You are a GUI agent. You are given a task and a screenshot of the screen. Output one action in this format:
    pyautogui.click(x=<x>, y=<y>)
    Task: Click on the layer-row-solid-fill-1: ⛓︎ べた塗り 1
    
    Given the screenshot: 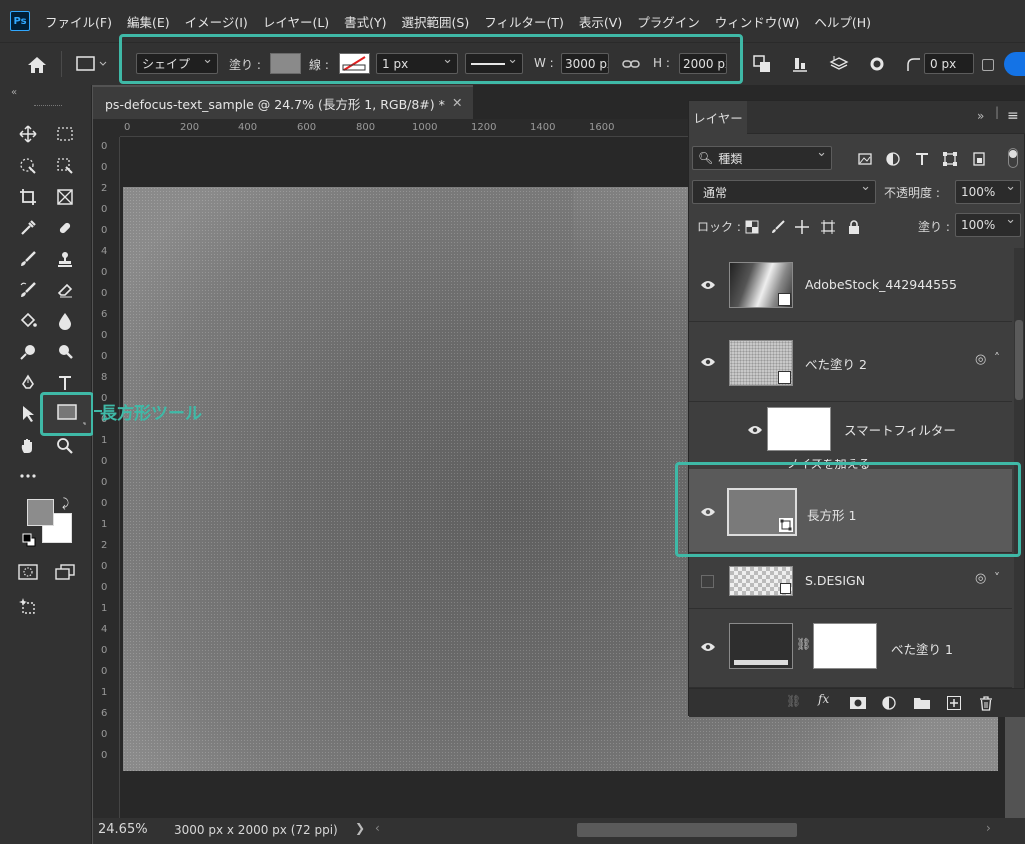 What is the action you would take?
    pyautogui.click(x=850, y=648)
    